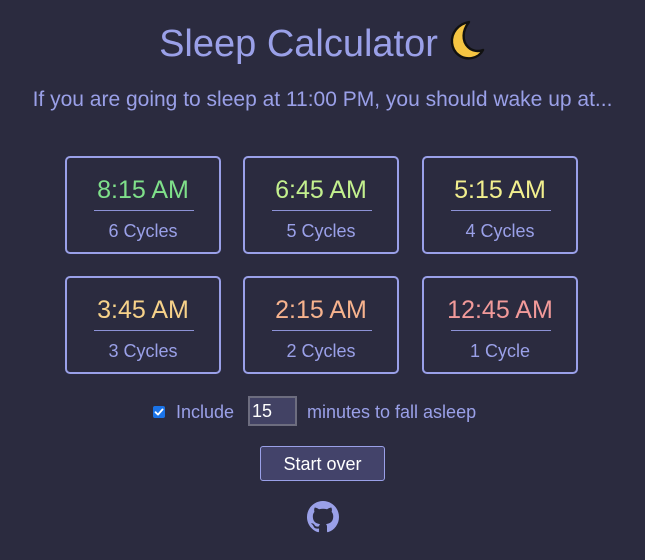 This screenshot has width=645, height=560. Describe the element at coordinates (143, 190) in the screenshot. I see `wake-time: 8:15 AM` at that location.